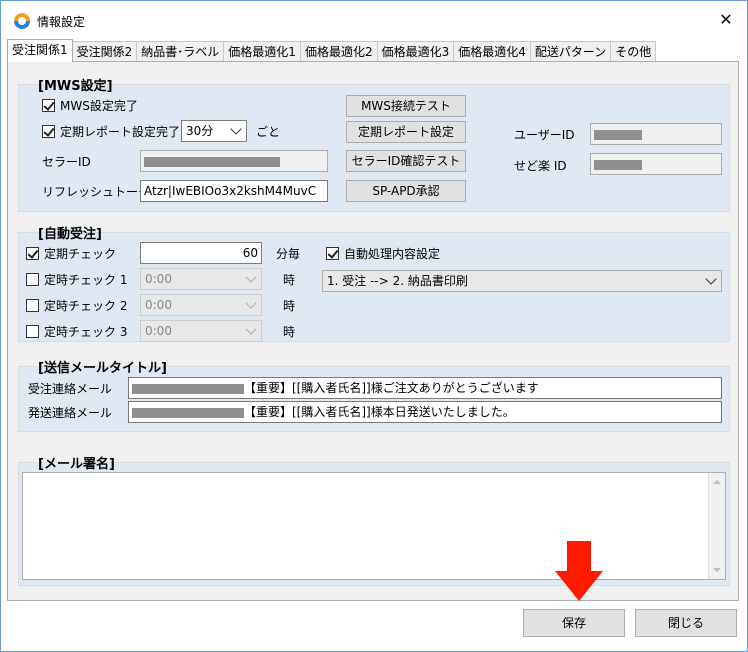 The height and width of the screenshot is (652, 748). What do you see at coordinates (70, 234) in the screenshot?
I see `auto-order-title: [自動受注]` at bounding box center [70, 234].